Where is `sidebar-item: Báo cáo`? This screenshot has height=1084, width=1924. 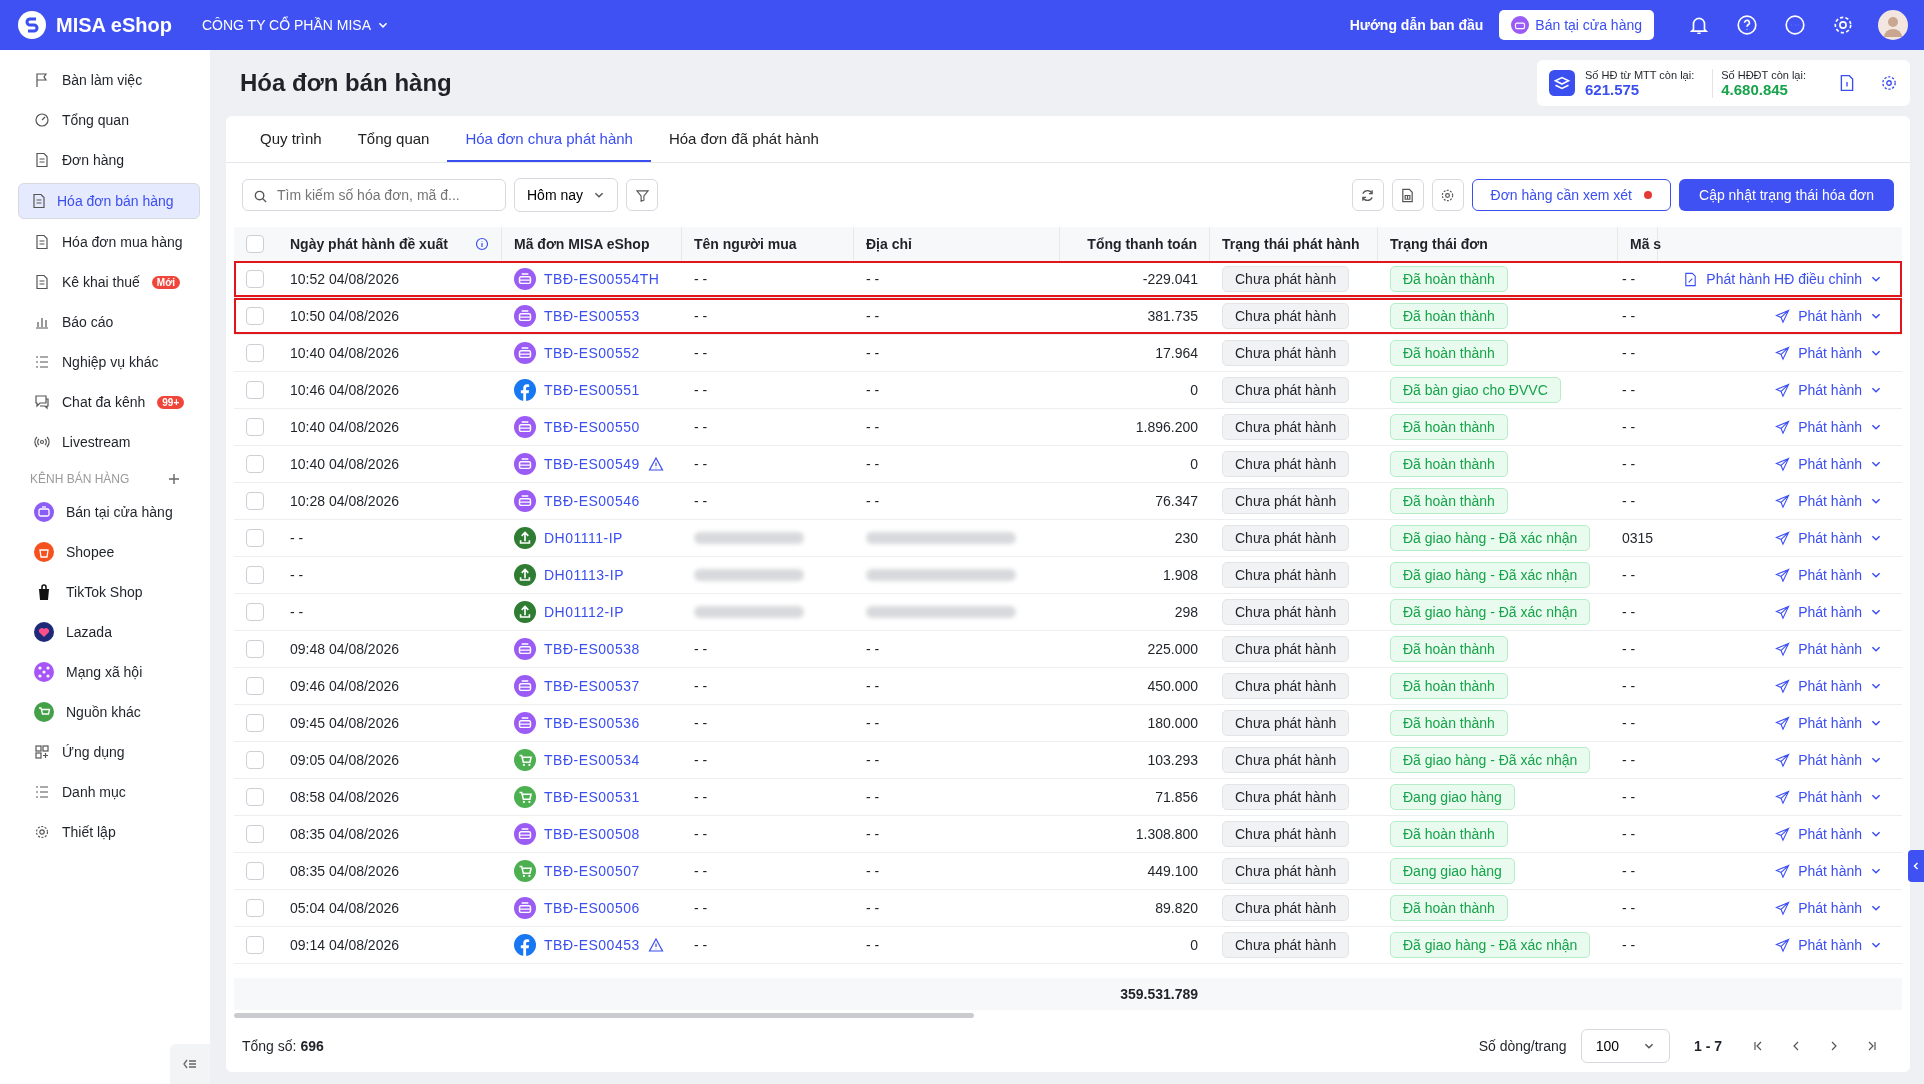 sidebar-item: Báo cáo is located at coordinates (109, 322).